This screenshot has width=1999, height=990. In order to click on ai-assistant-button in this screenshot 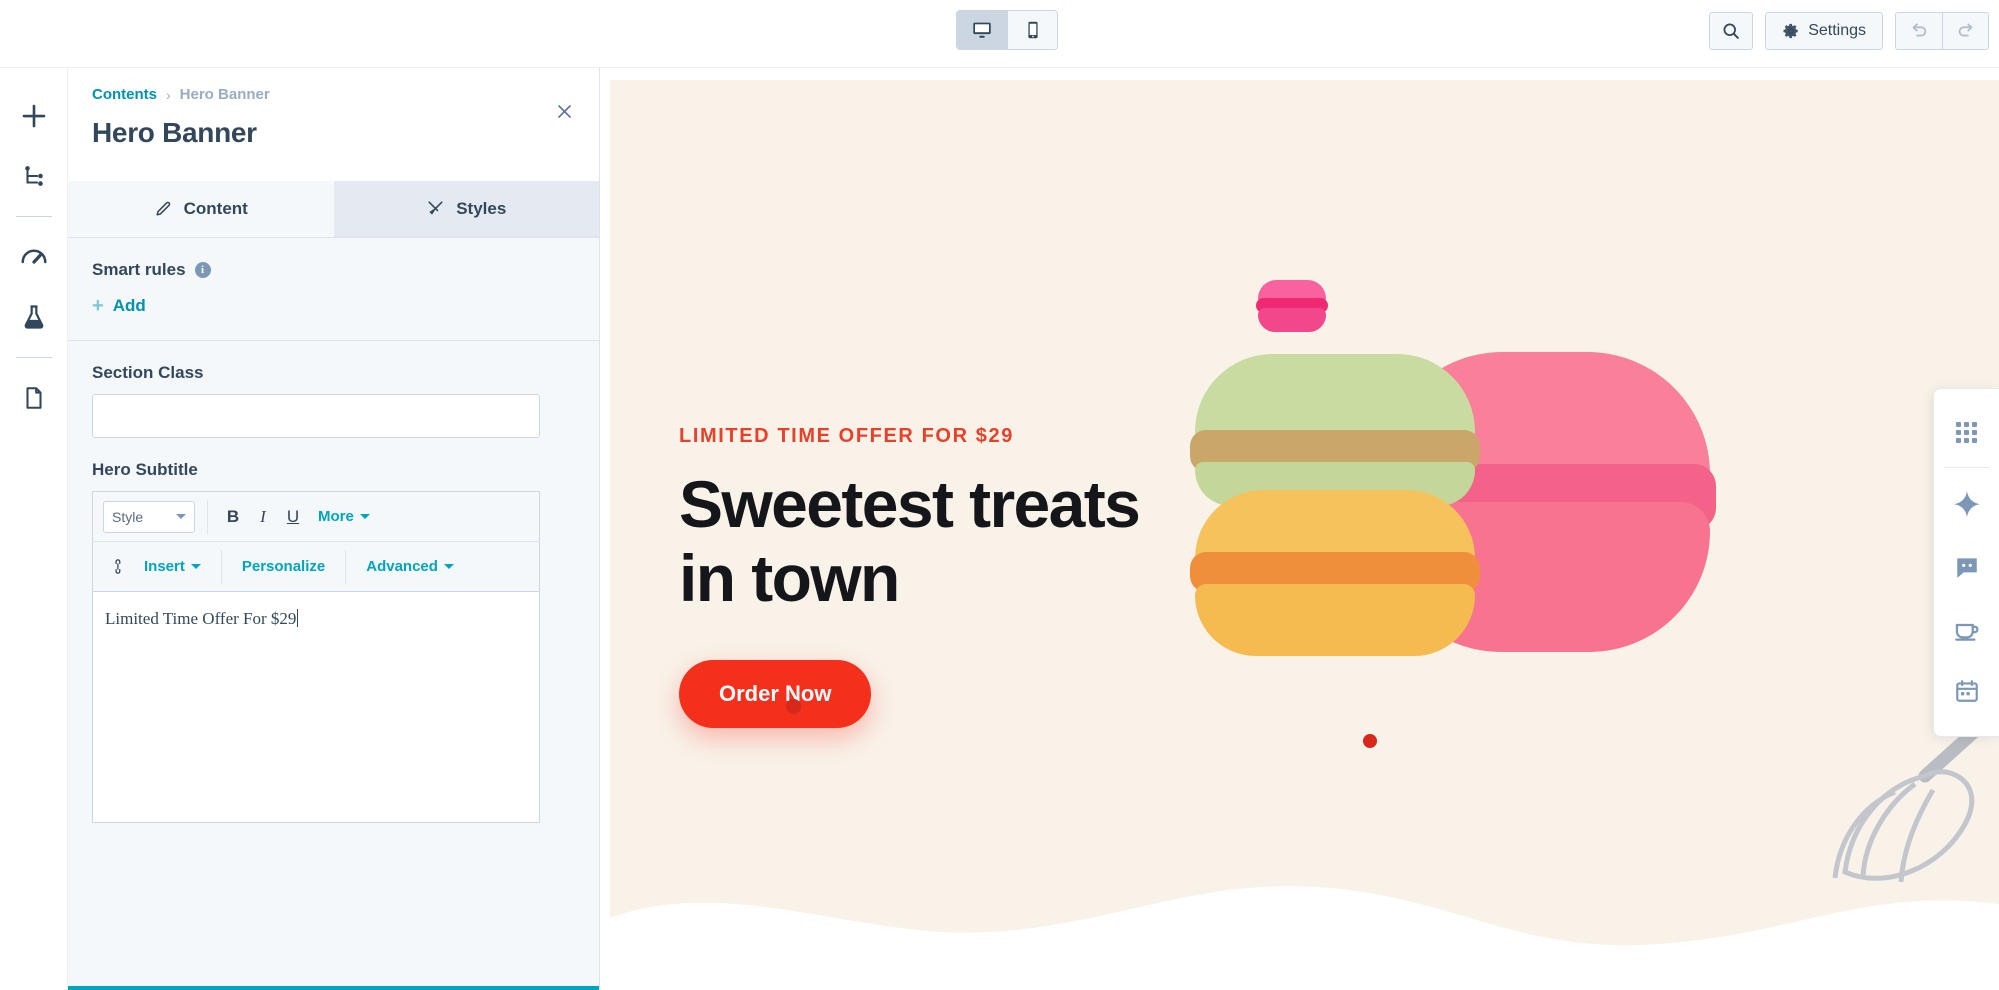, I will do `click(1966, 505)`.